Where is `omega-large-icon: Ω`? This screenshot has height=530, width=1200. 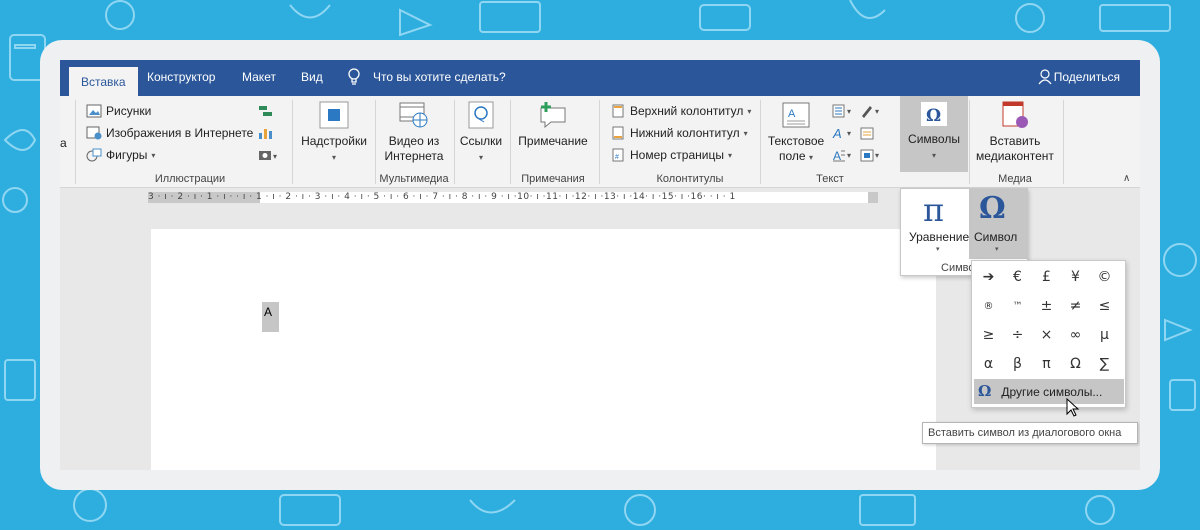
omega-large-icon: Ω is located at coordinates (992, 208).